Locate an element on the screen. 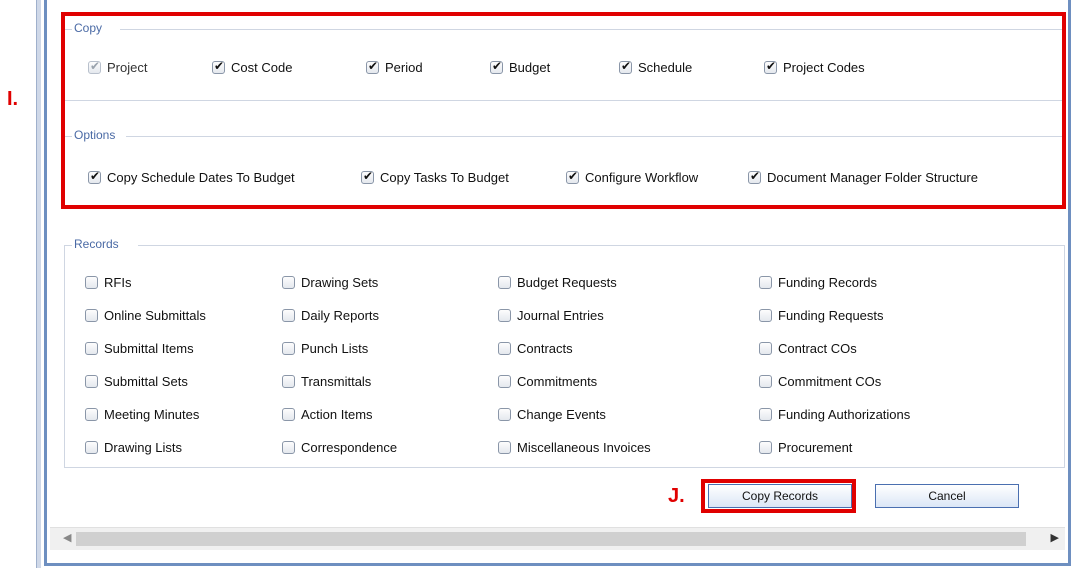 This screenshot has width=1084, height=568. checkbox-label: Punch Lists is located at coordinates (335, 348).